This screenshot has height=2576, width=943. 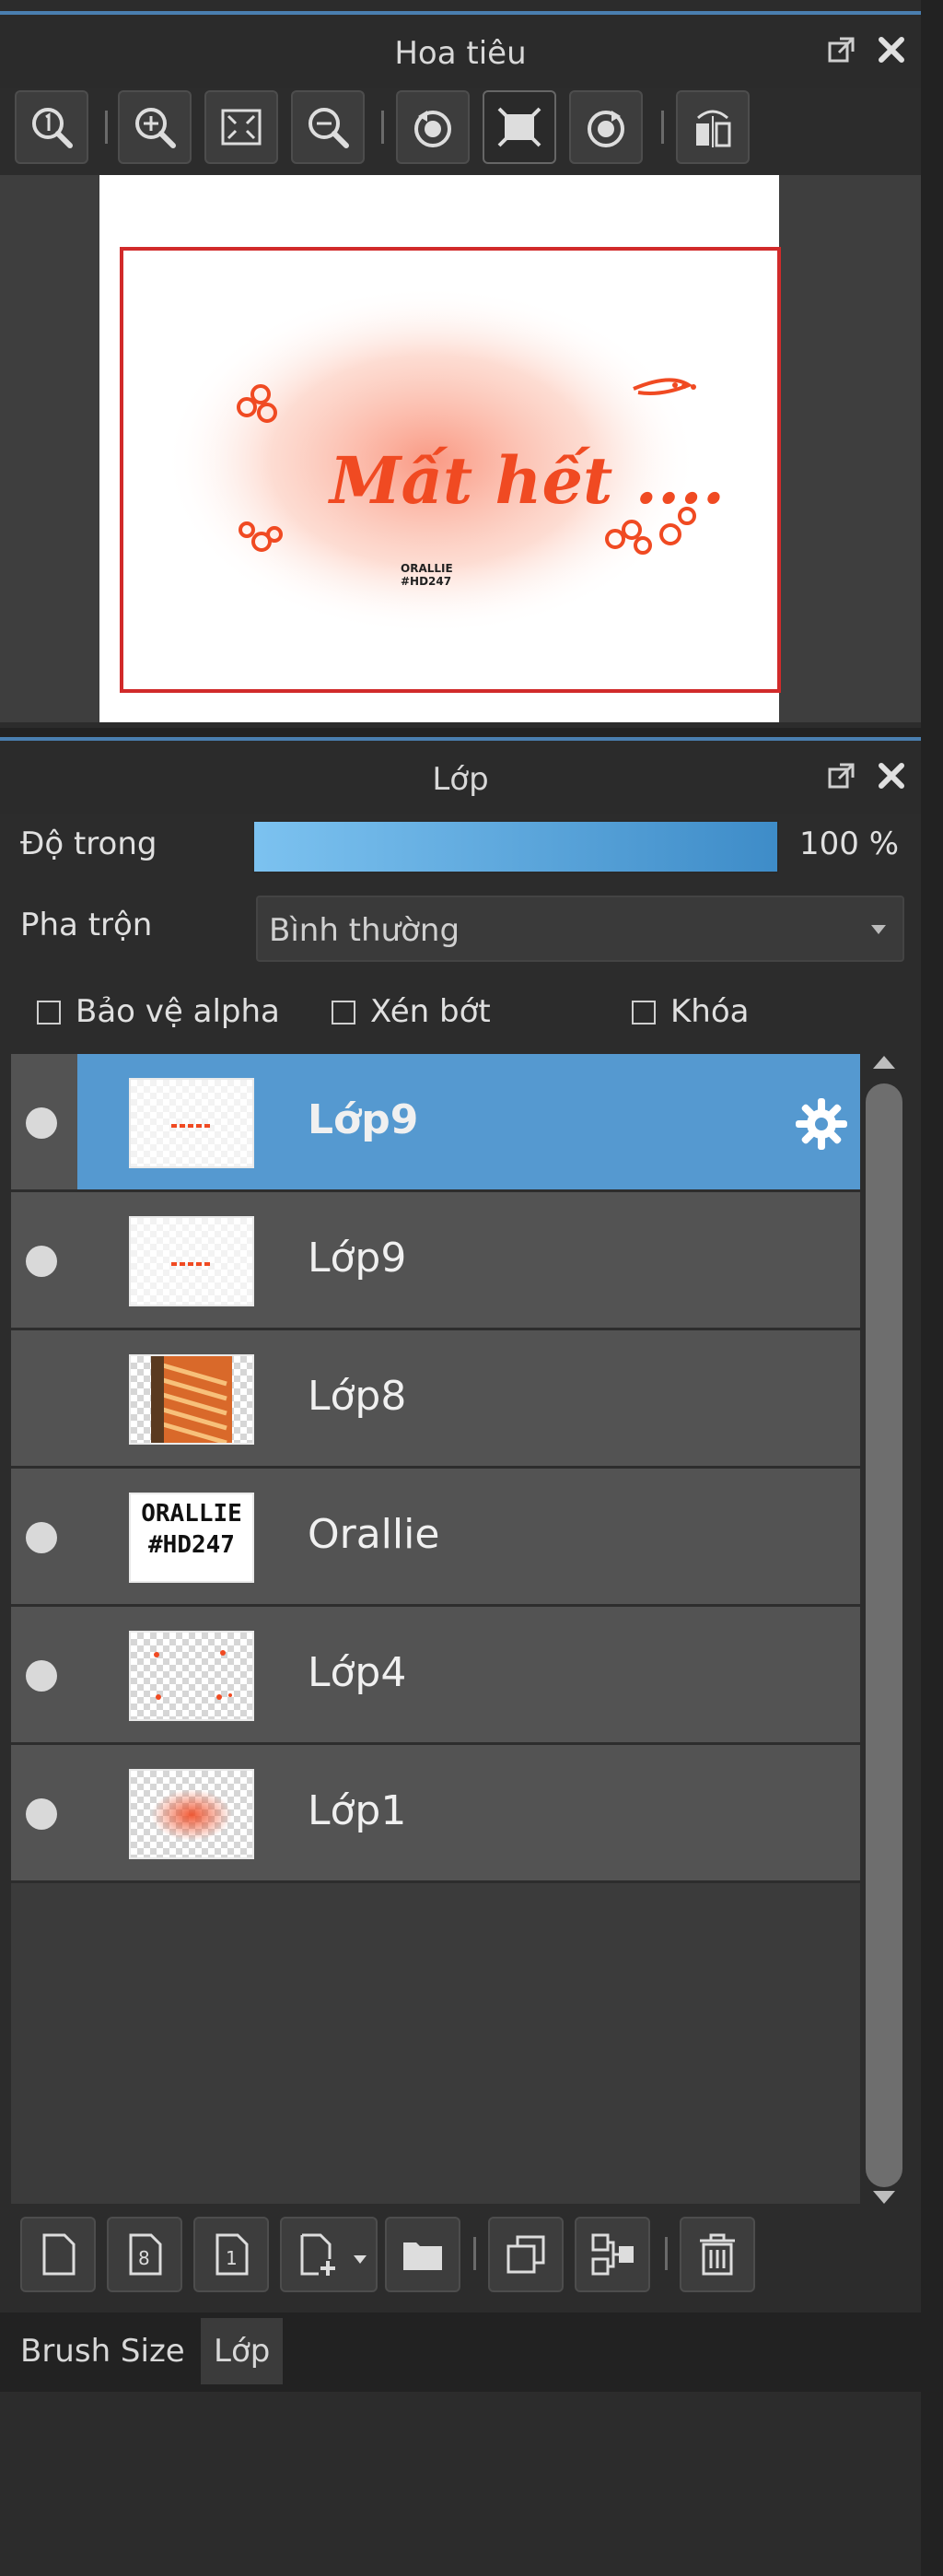 I want to click on zoom-actual-icon, so click(x=52, y=128).